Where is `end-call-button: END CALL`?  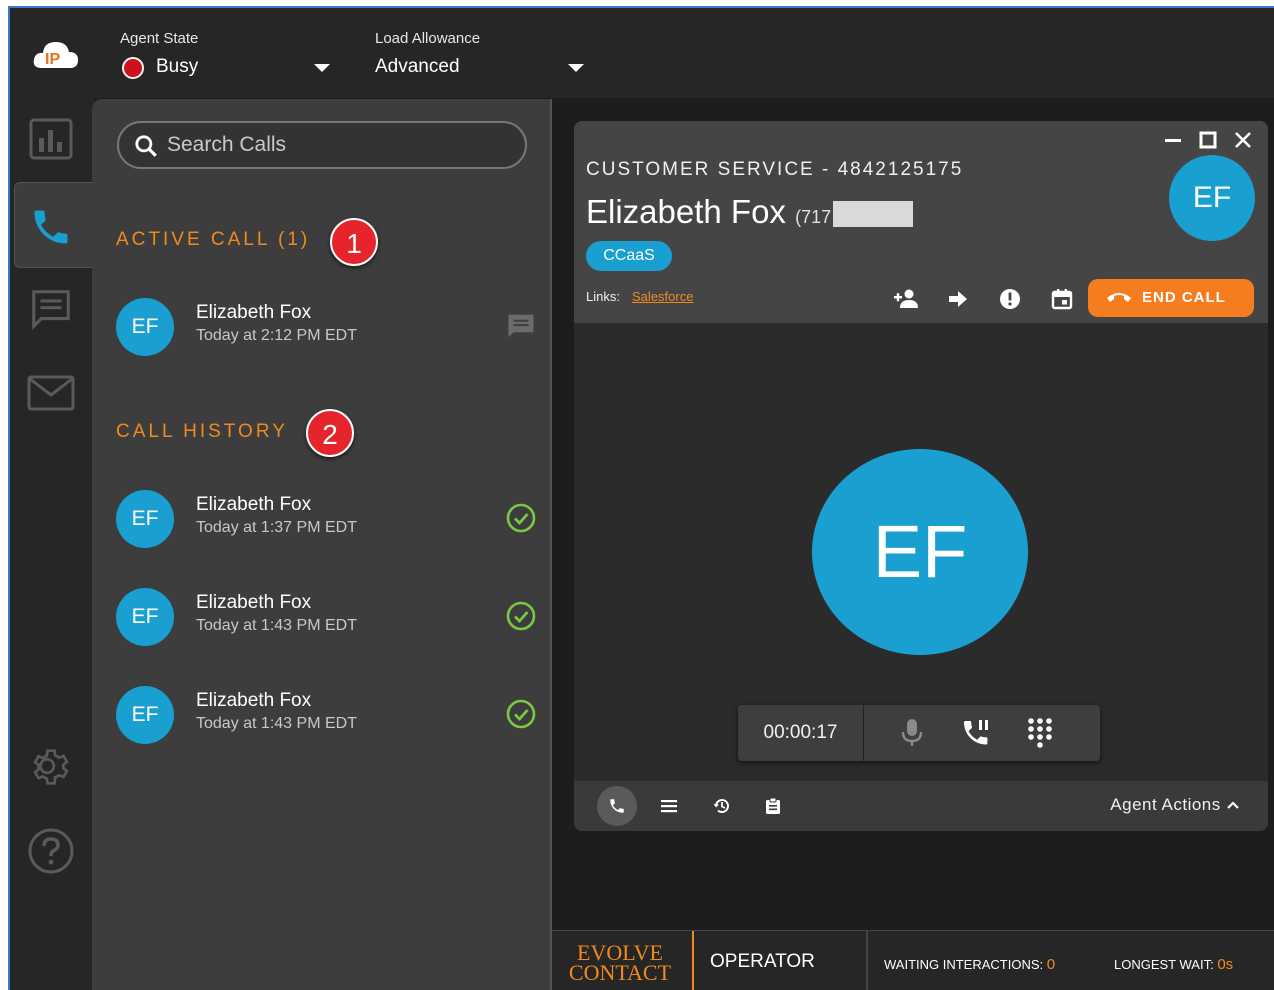 end-call-button: END CALL is located at coordinates (1171, 298).